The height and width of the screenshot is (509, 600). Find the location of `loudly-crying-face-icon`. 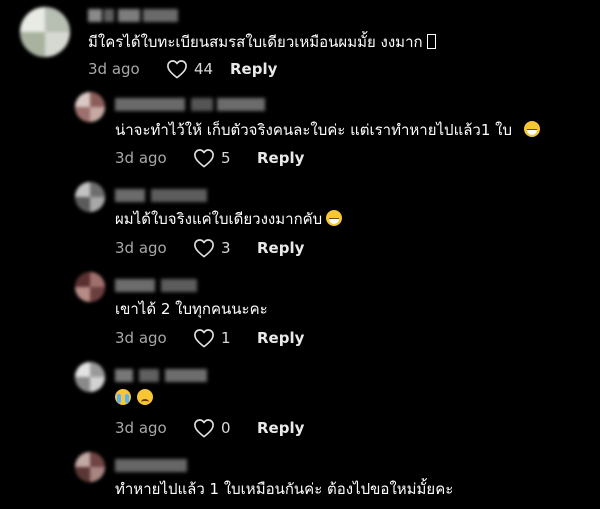

loudly-crying-face-icon is located at coordinates (123, 397).